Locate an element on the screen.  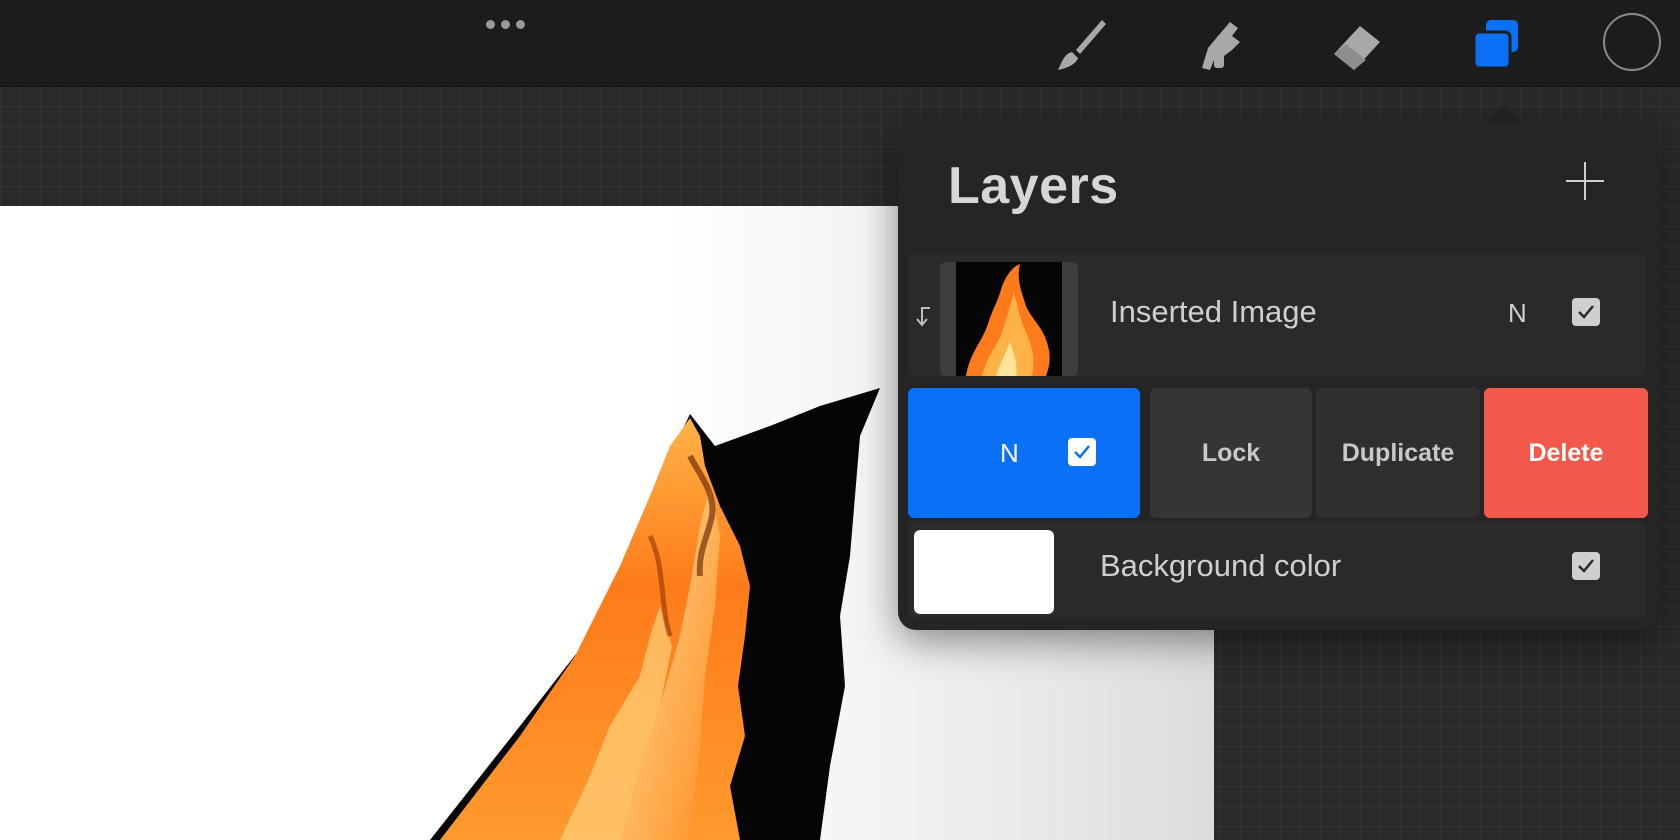
more-dots-icon is located at coordinates (505, 24).